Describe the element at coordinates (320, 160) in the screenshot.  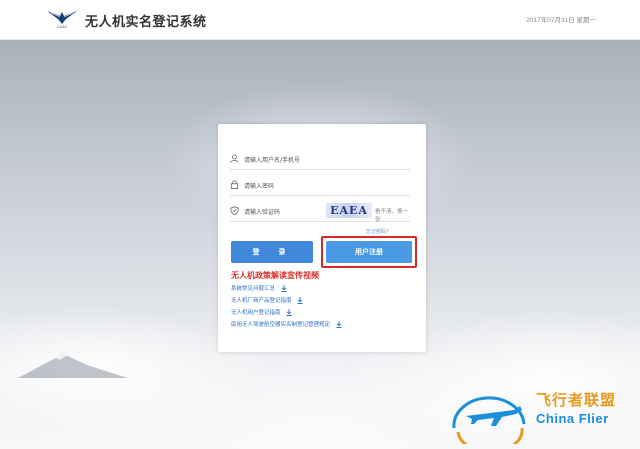
I see `username-field: 请输入用户名/手机号` at that location.